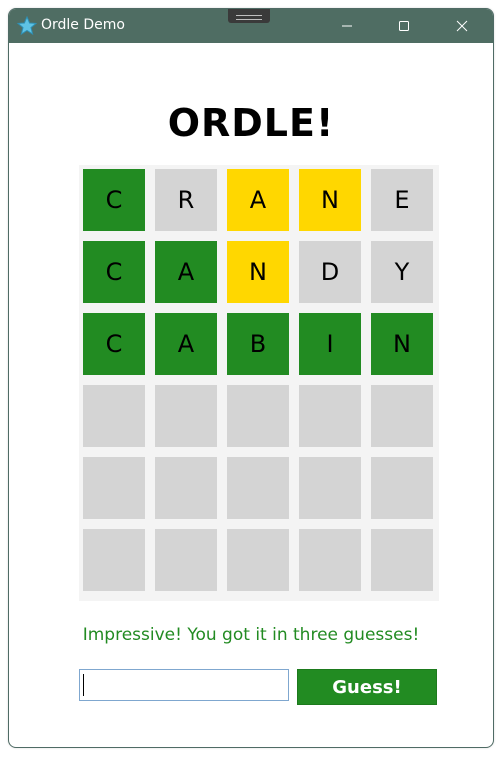 This screenshot has height=759, width=500. What do you see at coordinates (251, 635) in the screenshot?
I see `status-message: Impressive! You got it in three guesses!` at bounding box center [251, 635].